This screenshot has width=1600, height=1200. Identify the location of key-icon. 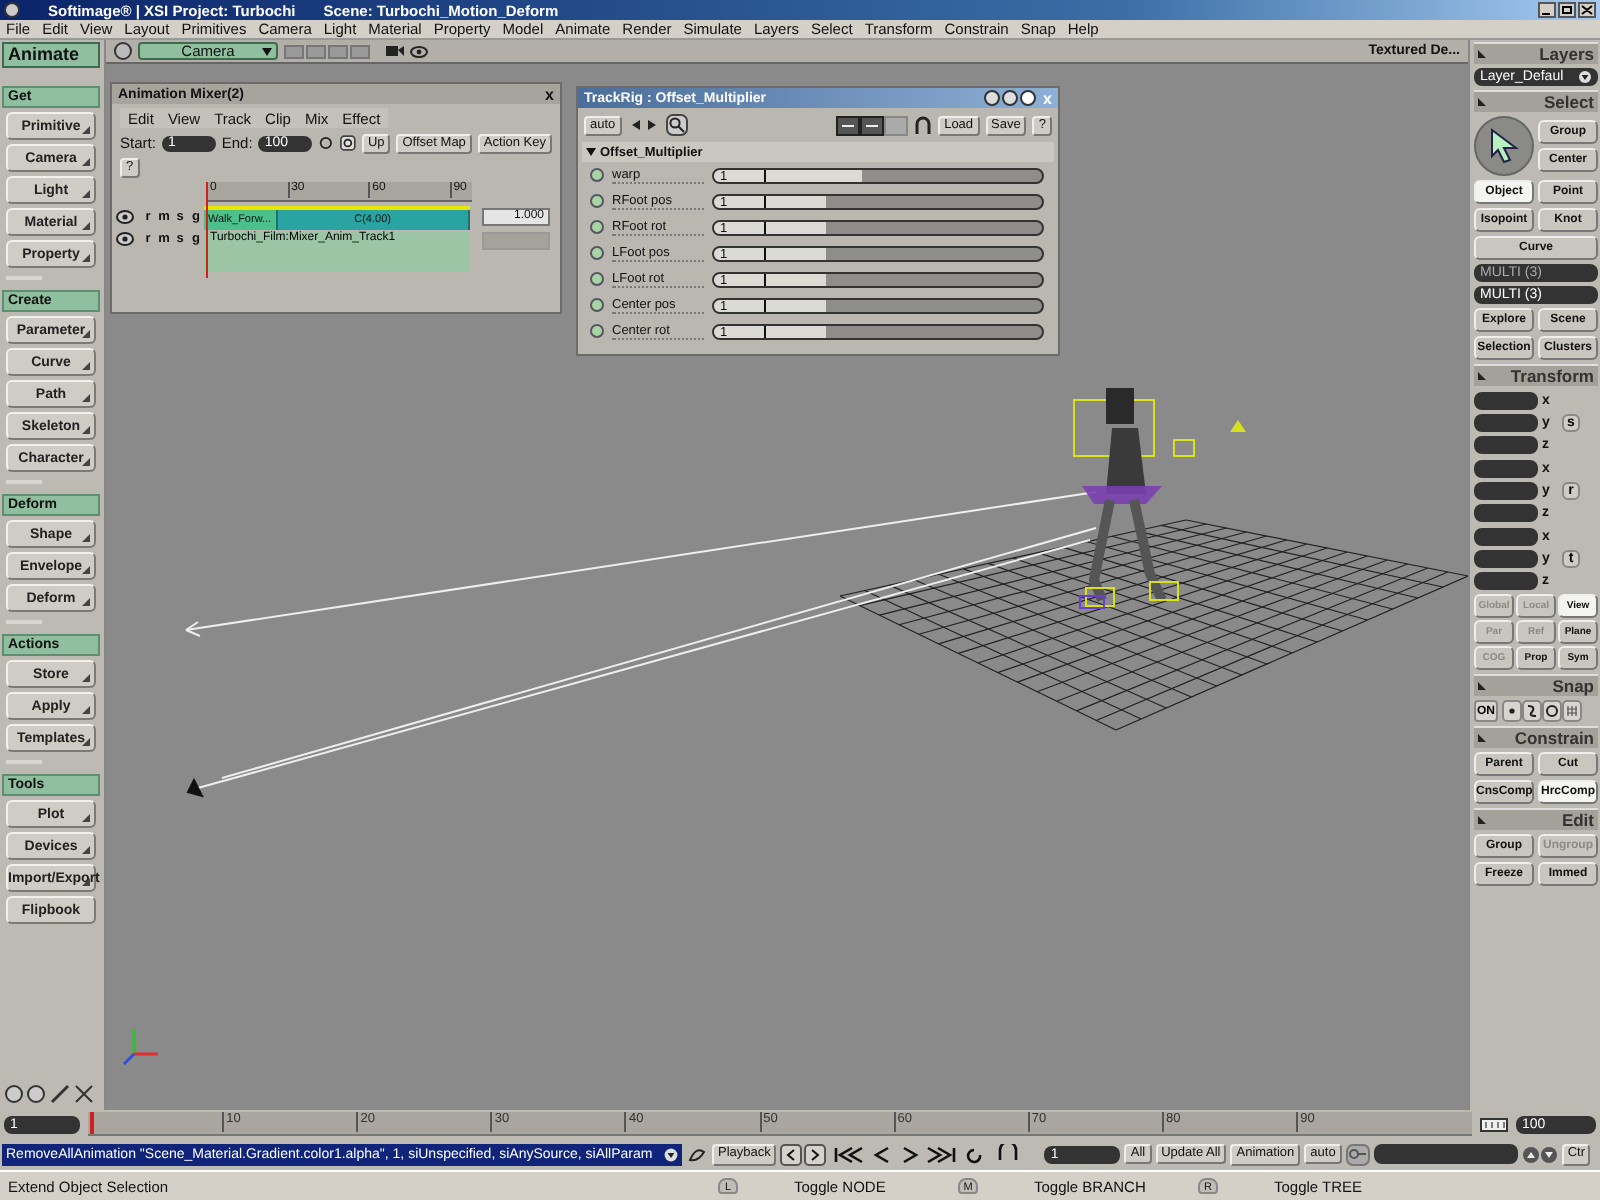
(1357, 1154).